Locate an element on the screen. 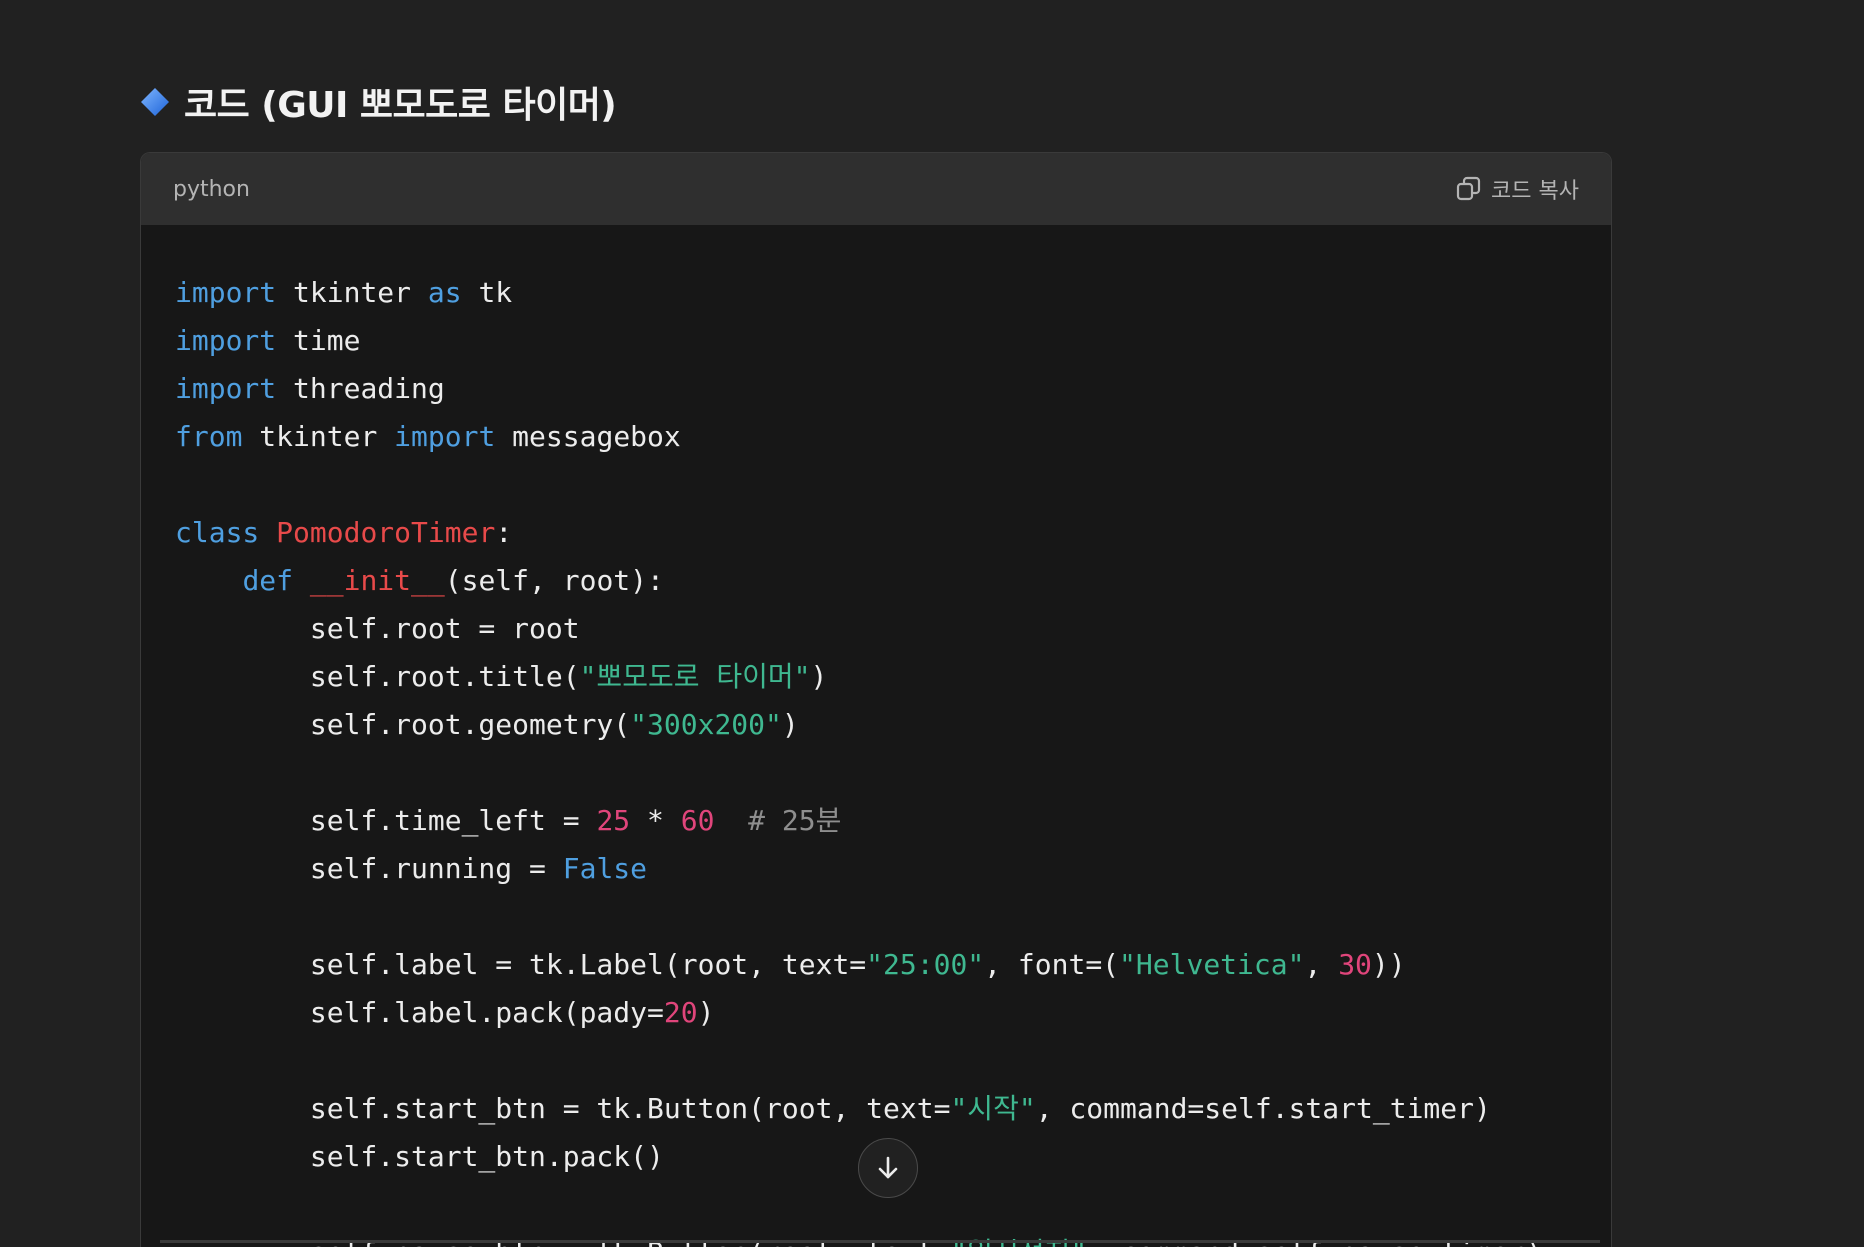  code-token: 20 is located at coordinates (680, 1012).